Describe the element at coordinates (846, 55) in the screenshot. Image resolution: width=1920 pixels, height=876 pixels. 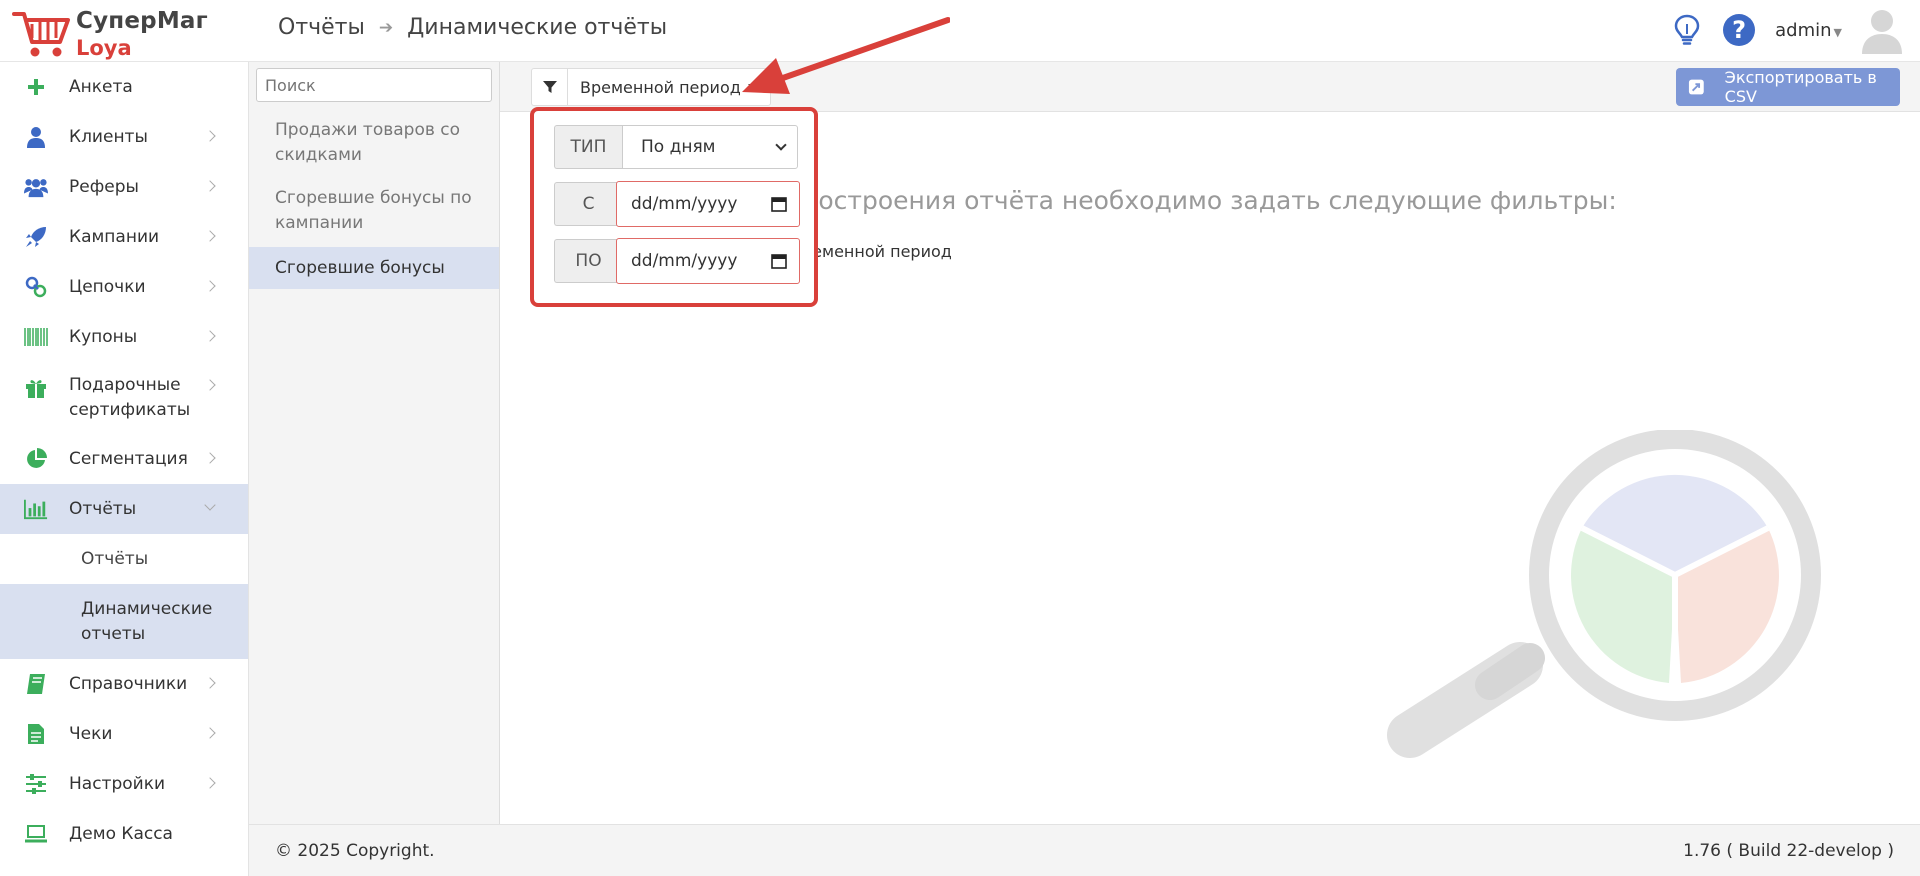
I see `annotation-arrow` at that location.